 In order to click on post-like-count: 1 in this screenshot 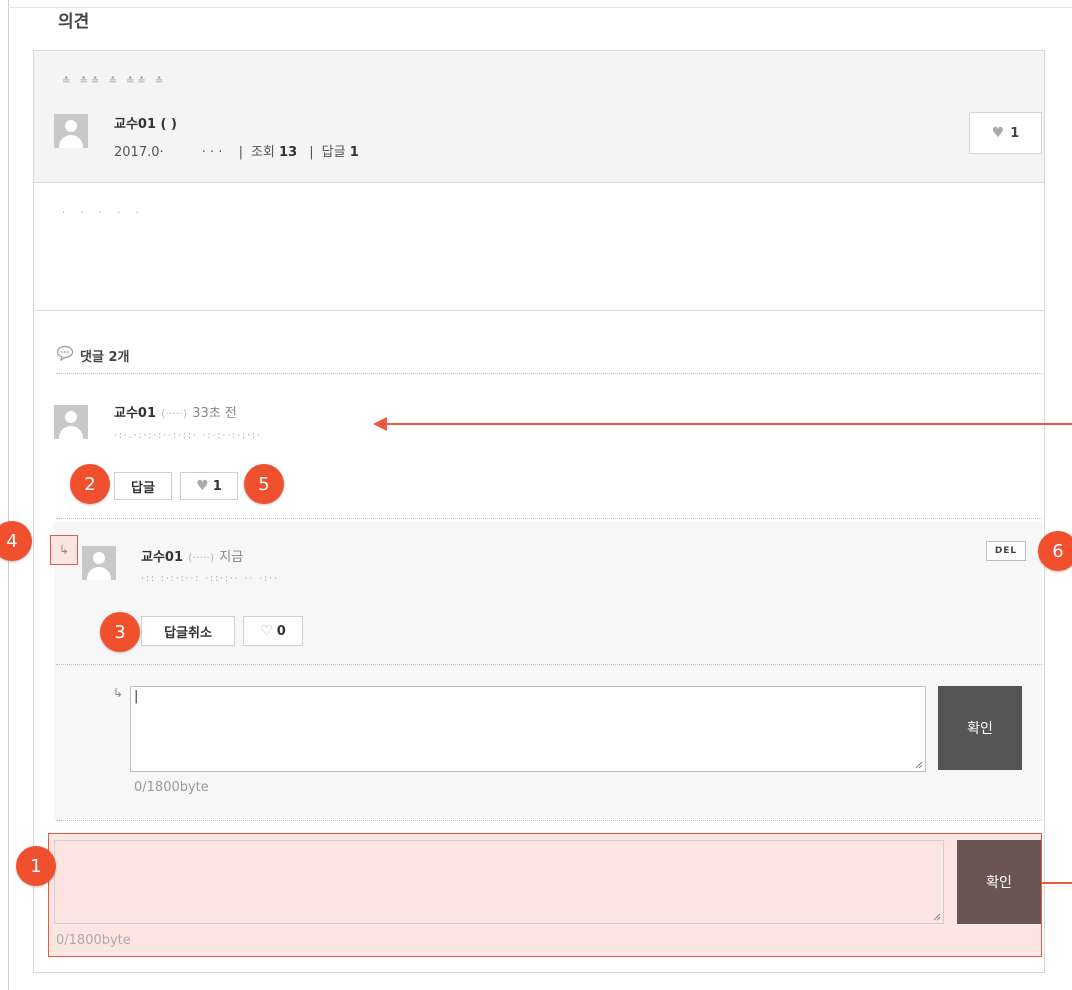, I will do `click(1015, 133)`.